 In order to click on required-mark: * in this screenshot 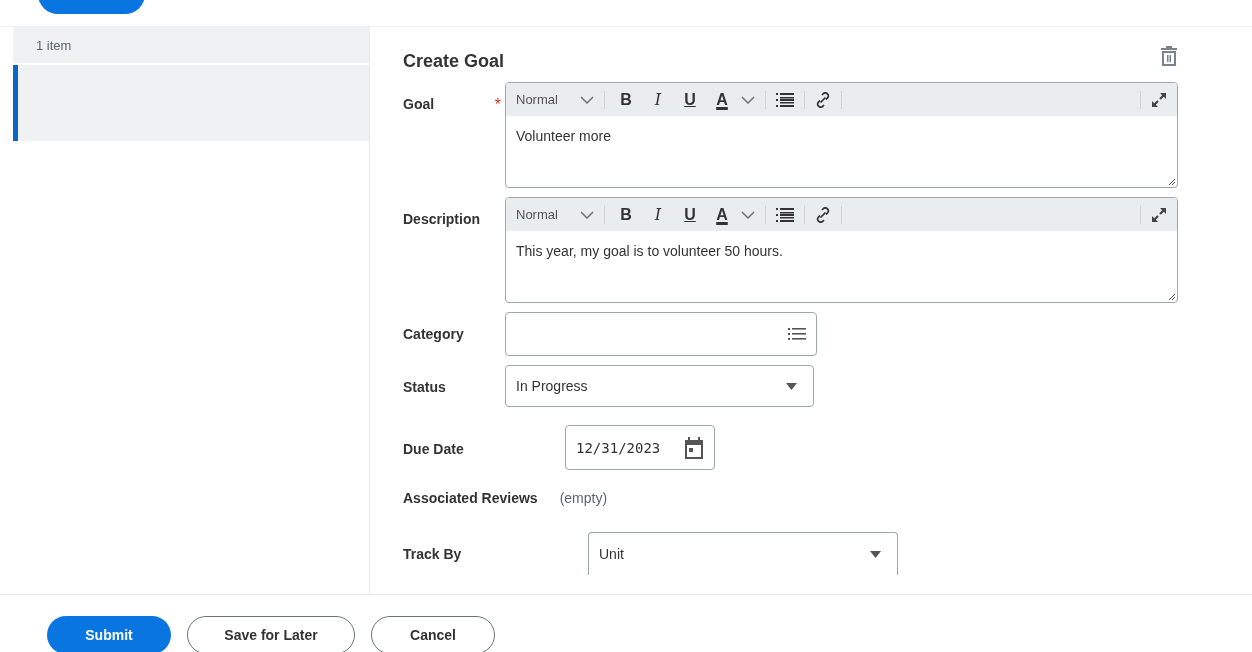, I will do `click(497, 105)`.